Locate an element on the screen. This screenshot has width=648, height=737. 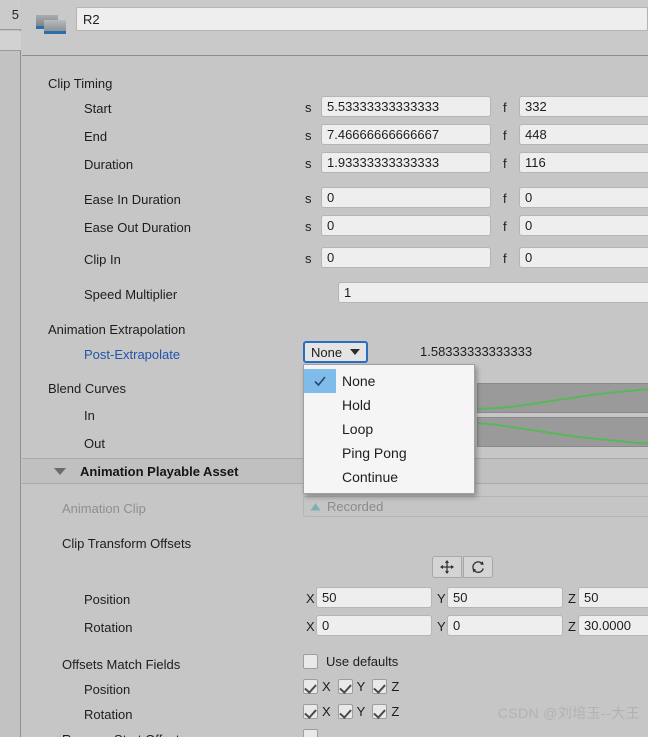
chevron-down-icon is located at coordinates (355, 352).